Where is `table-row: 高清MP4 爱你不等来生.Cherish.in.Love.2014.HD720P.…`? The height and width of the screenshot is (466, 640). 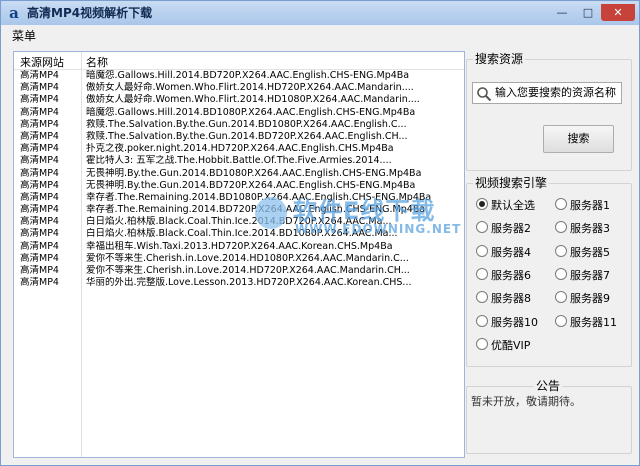
table-row: 高清MP4 爱你不等来生.Cherish.in.Love.2014.HD720P.… is located at coordinates (239, 271).